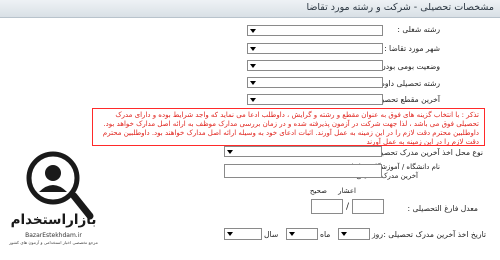 This screenshot has height=260, width=500. I want to click on gpa-decimal-label: اعشار, so click(347, 191).